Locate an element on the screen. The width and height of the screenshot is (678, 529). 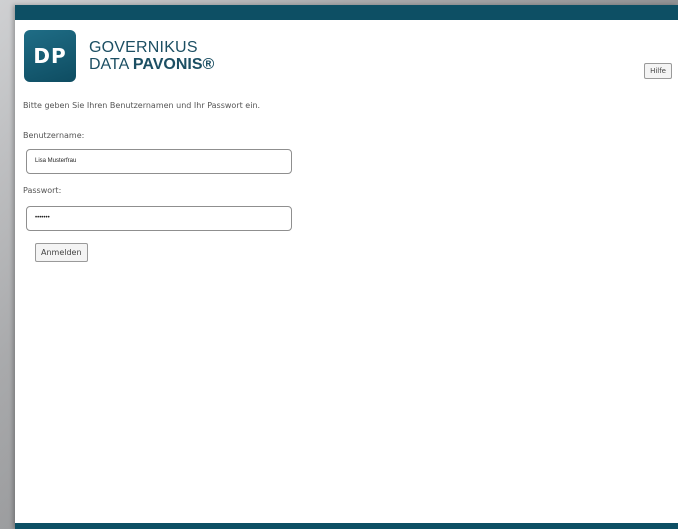
login-button: Anmelden is located at coordinates (61, 252).